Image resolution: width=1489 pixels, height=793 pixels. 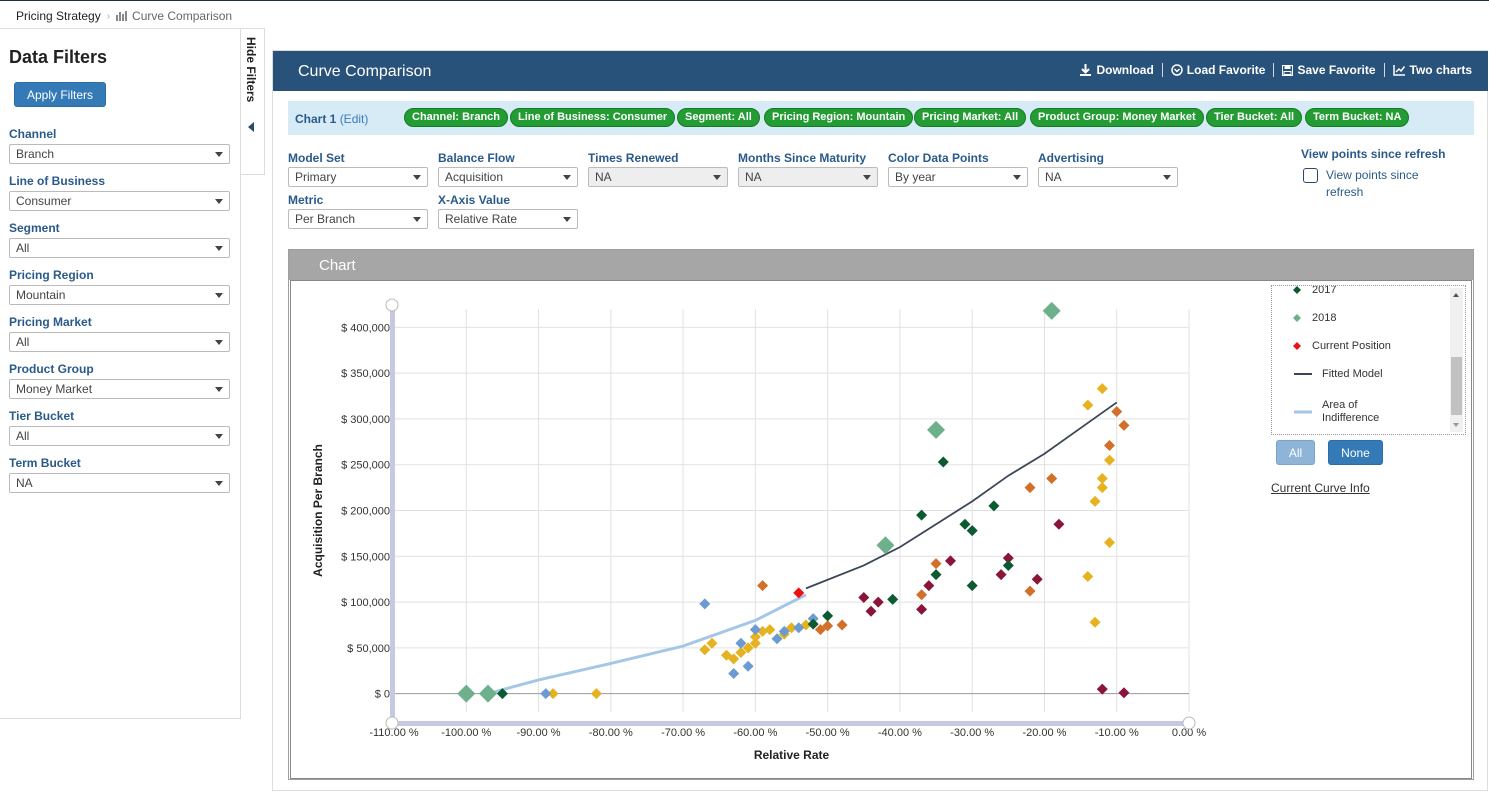 I want to click on filter-select-channel: Branch, so click(x=119, y=154).